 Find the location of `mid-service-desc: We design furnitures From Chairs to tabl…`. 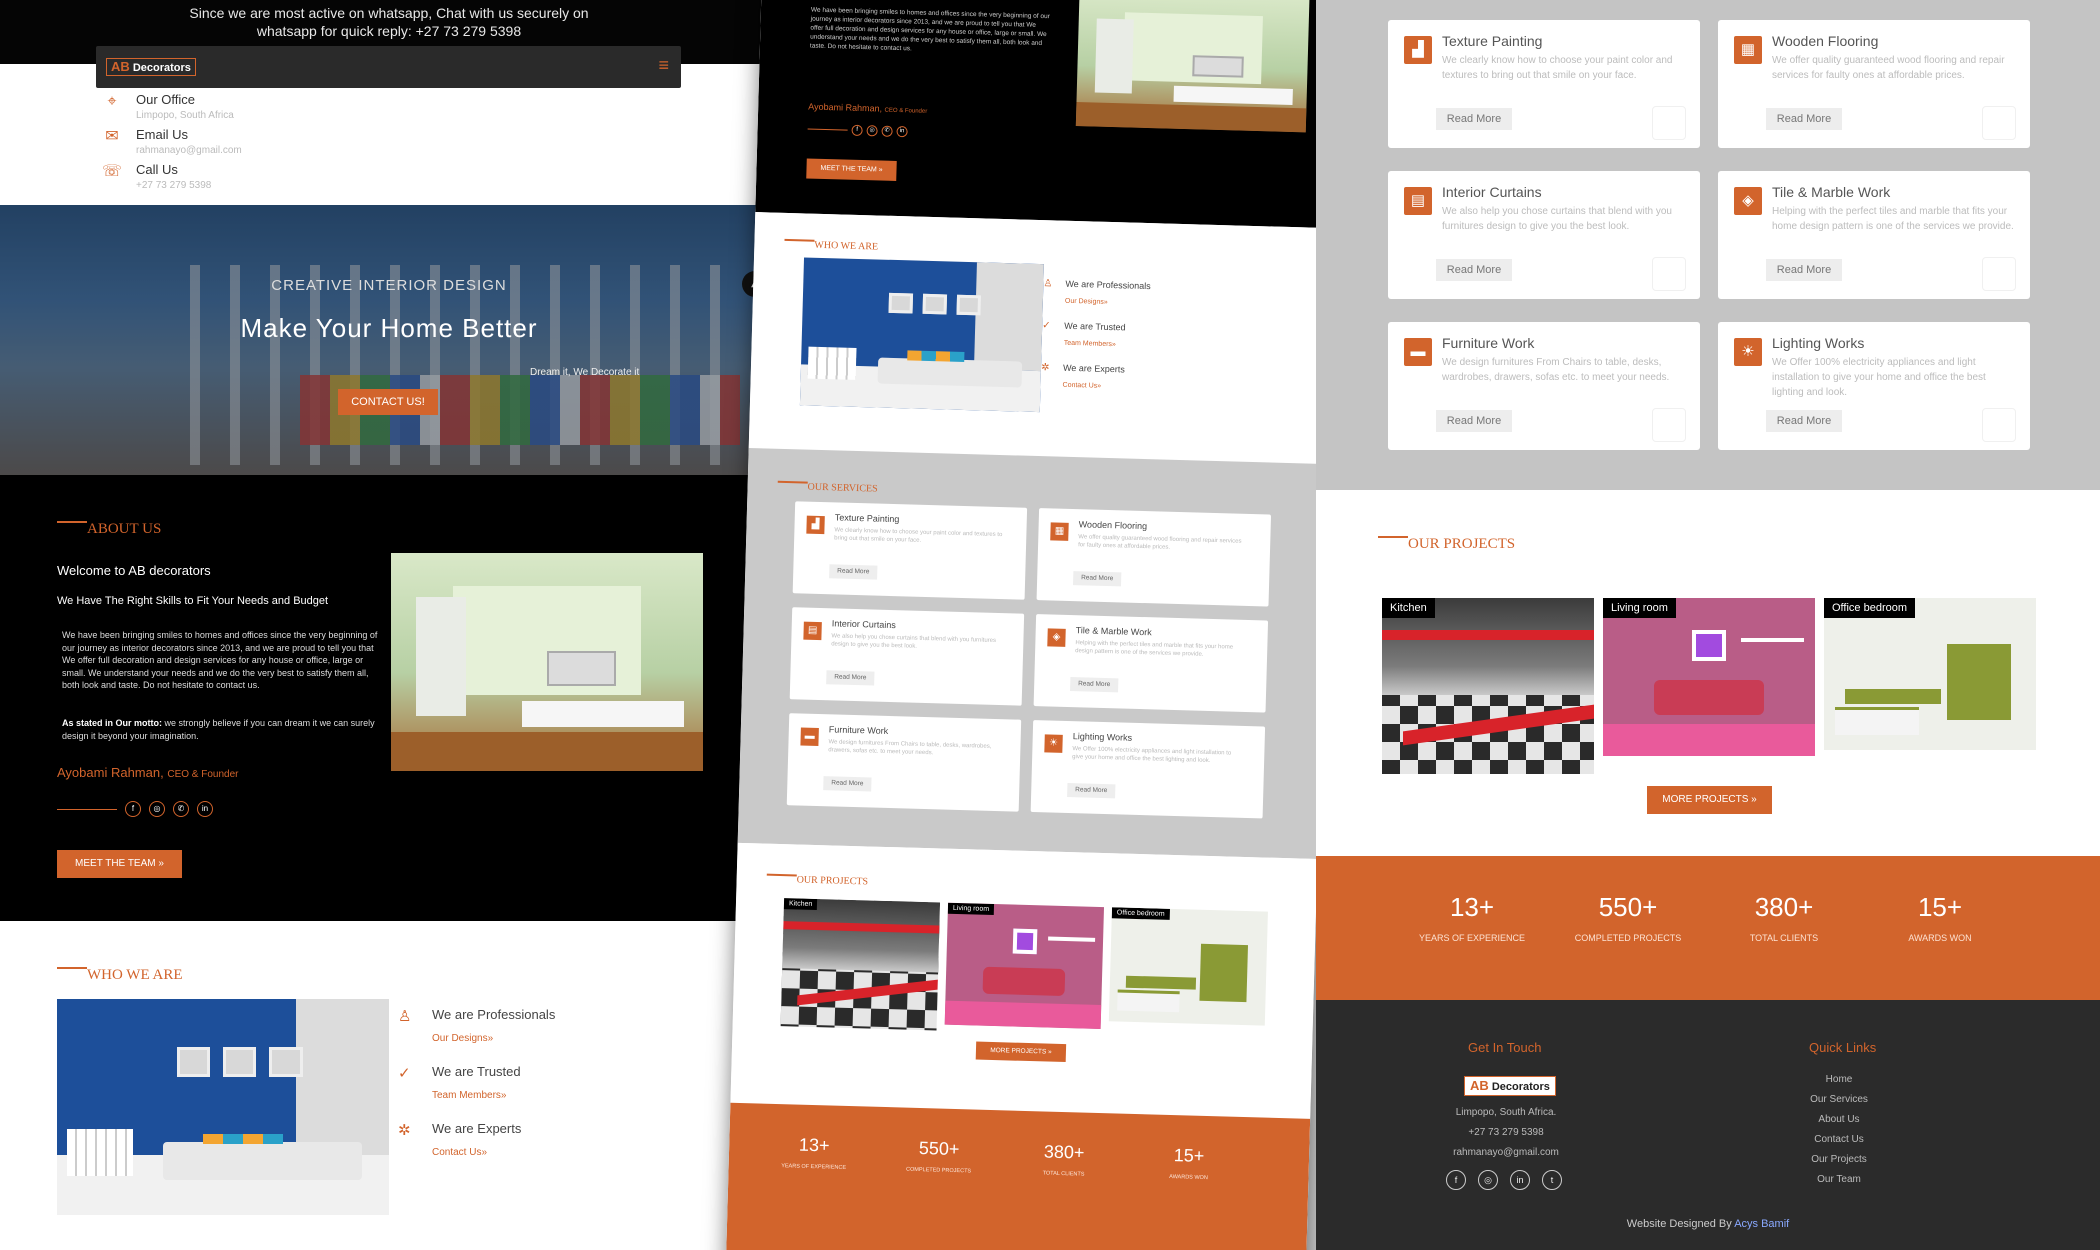

mid-service-desc: We design furnitures From Chairs to tabl… is located at coordinates (910, 748).